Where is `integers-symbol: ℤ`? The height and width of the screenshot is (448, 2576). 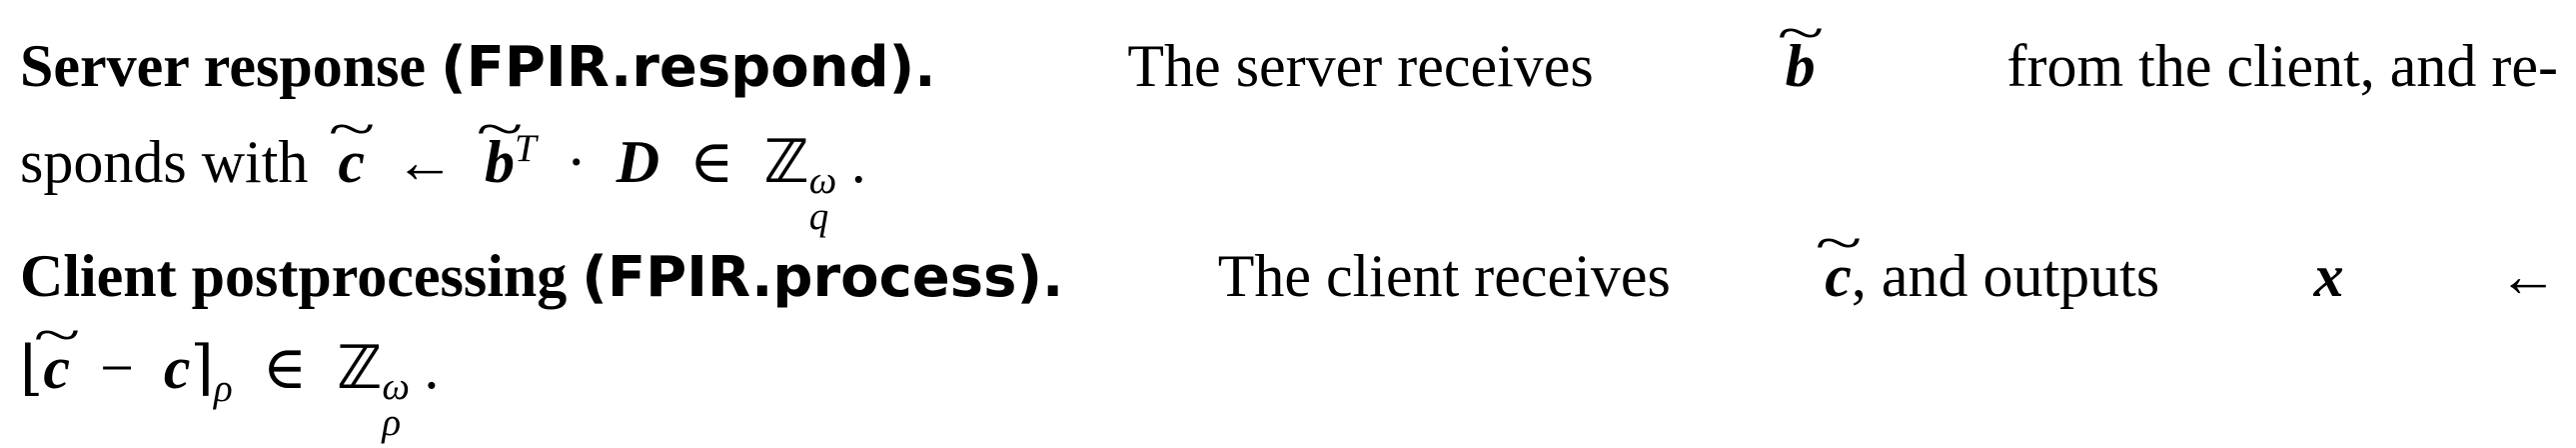
integers-symbol: ℤ is located at coordinates (786, 162).